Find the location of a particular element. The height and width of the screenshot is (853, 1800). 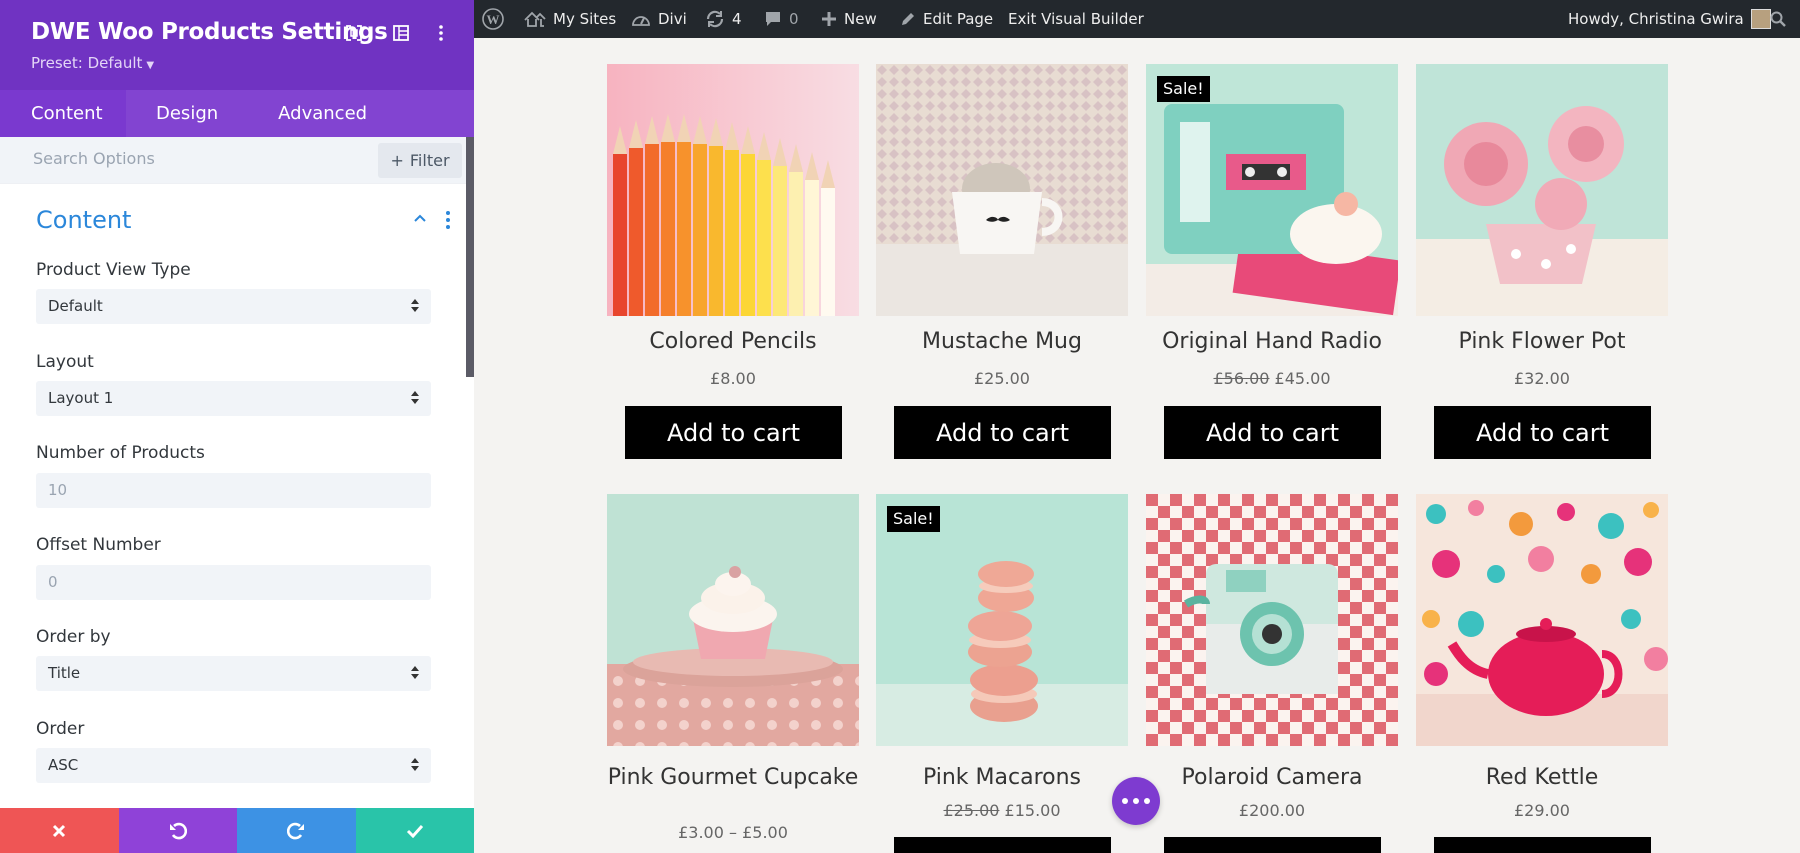

edit-page-link: Edit Page is located at coordinates (946, 19).